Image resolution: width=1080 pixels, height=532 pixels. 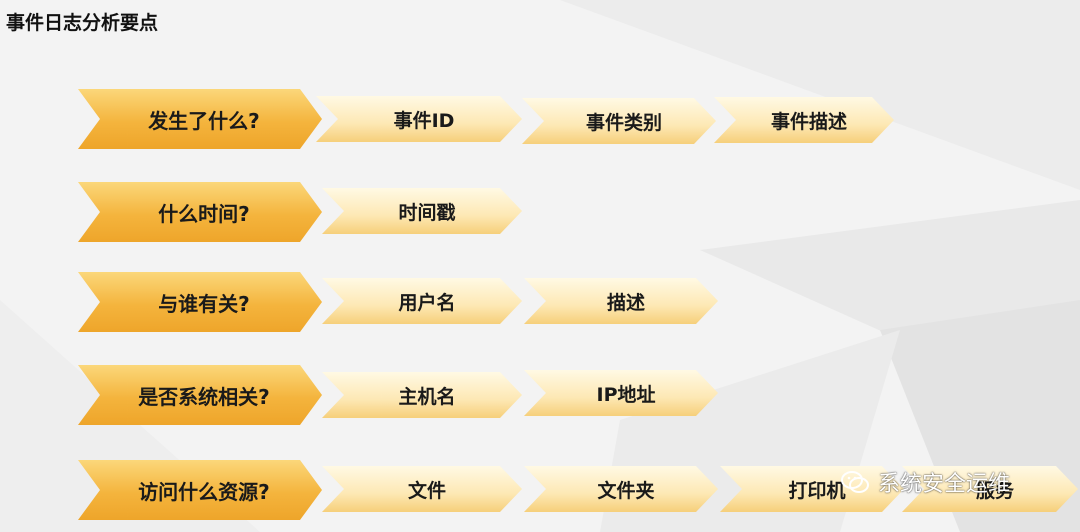 I want to click on page-title: 事件日志分析要点, so click(x=82, y=23).